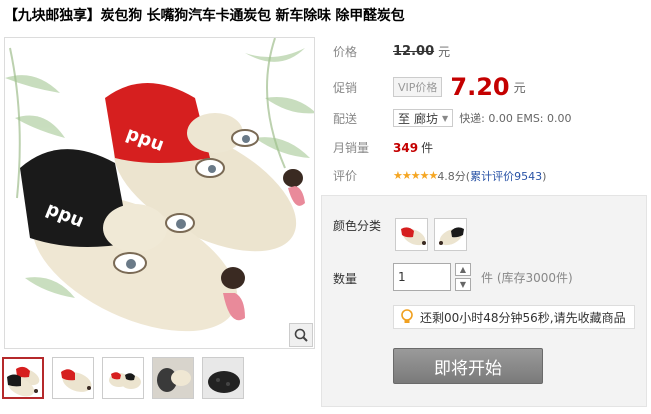  What do you see at coordinates (427, 148) in the screenshot?
I see `sales-unit: 件` at bounding box center [427, 148].